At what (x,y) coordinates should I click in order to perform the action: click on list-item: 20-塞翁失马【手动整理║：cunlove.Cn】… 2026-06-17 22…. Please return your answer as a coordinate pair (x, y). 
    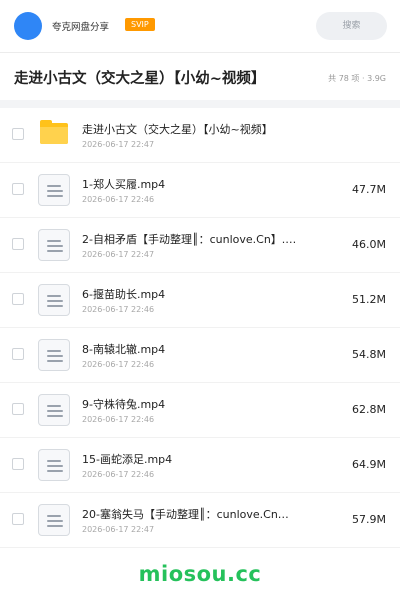
    Looking at the image, I should click on (200, 520).